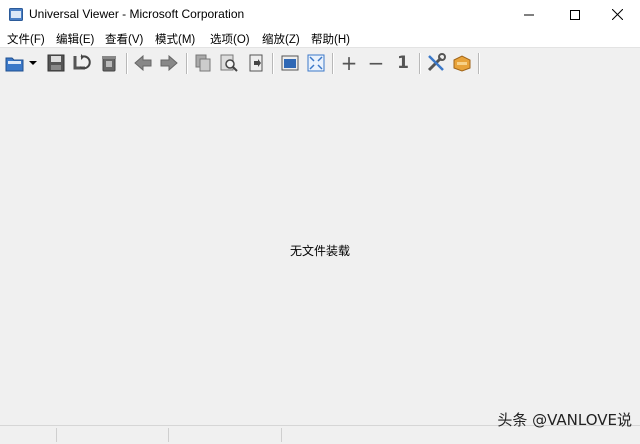 Image resolution: width=640 pixels, height=444 pixels. I want to click on toolbar: + − 1, so click(320, 63).